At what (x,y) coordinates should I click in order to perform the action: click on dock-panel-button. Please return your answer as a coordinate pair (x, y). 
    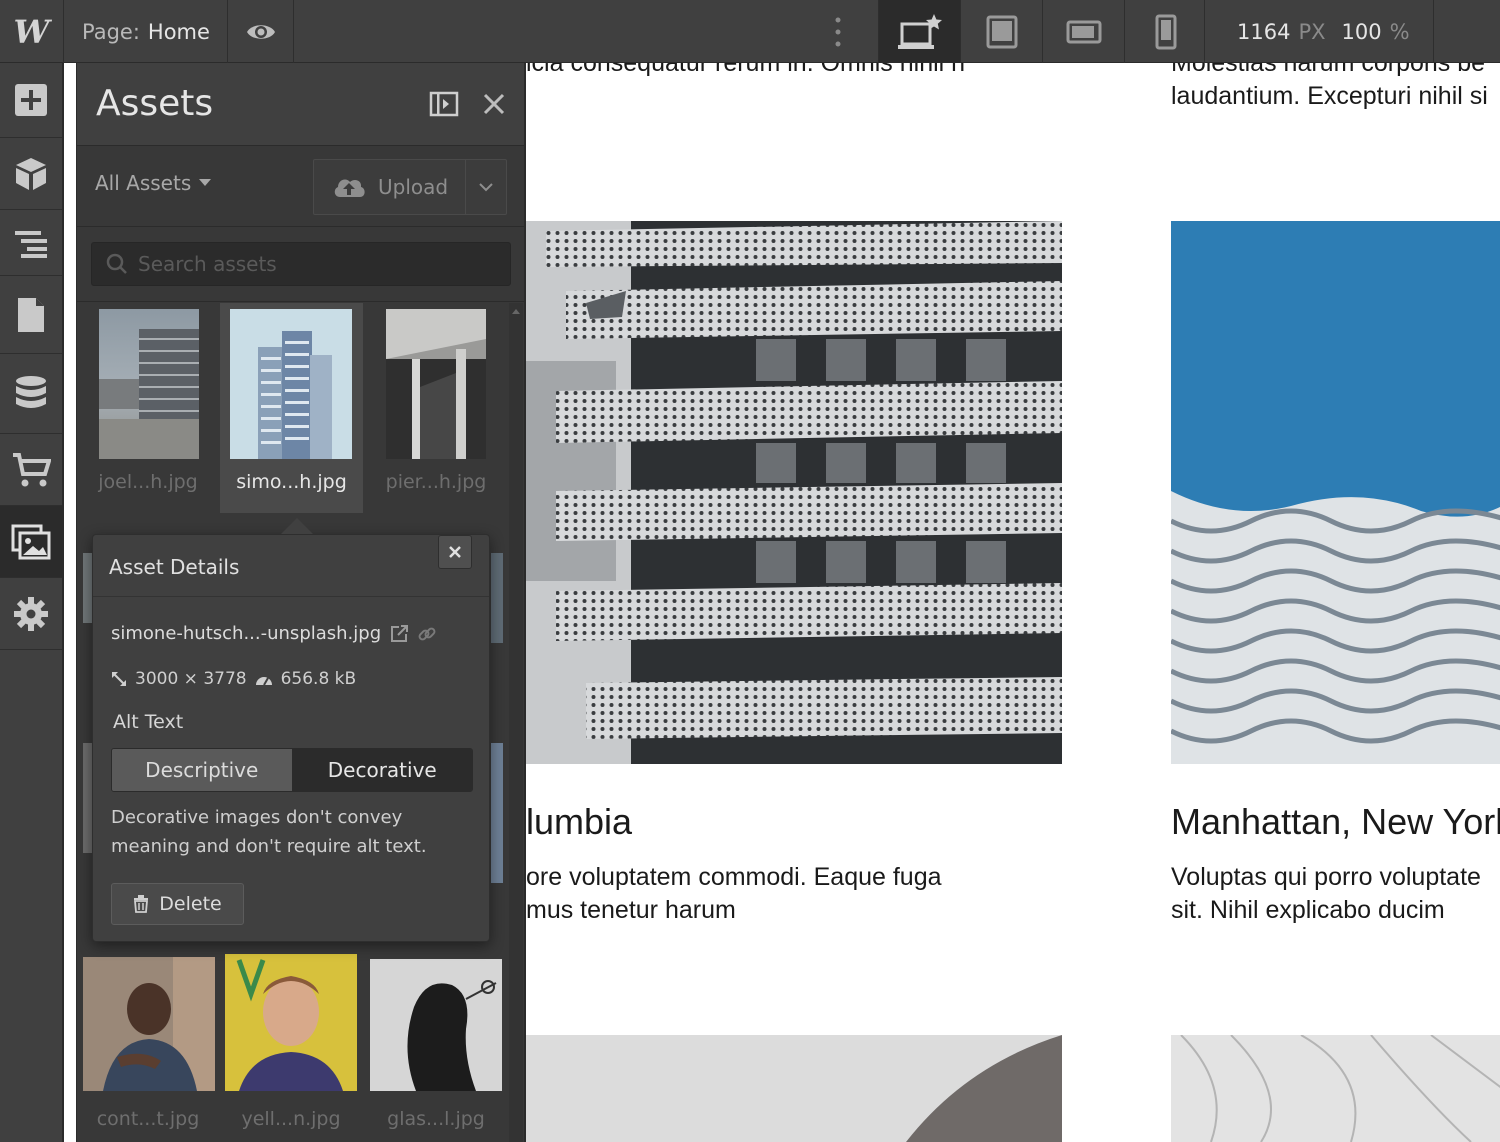
    Looking at the image, I should click on (444, 106).